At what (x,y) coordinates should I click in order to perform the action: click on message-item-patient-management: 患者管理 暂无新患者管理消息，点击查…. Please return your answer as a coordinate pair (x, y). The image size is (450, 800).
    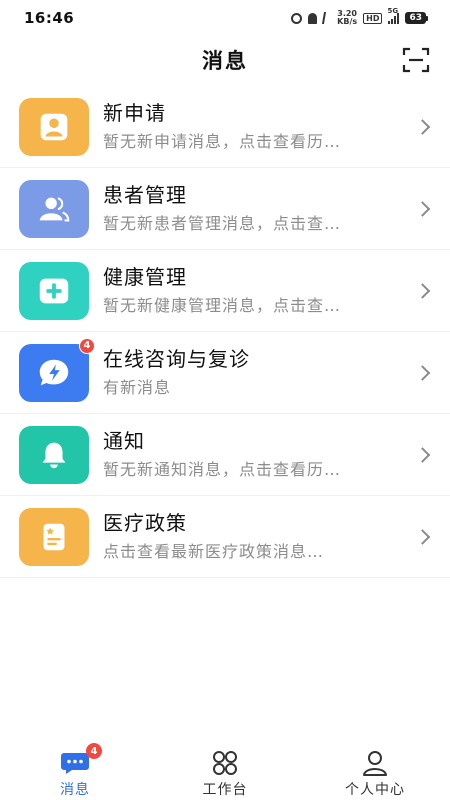
    Looking at the image, I should click on (225, 209).